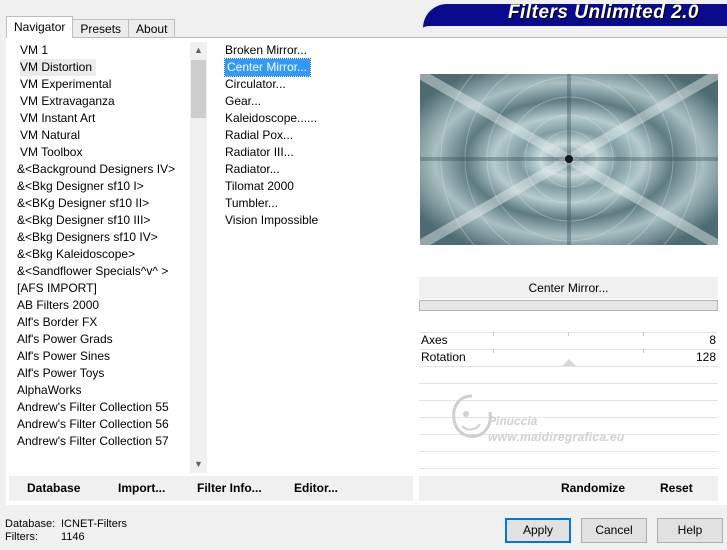 This screenshot has height=550, width=727. Describe the element at coordinates (102, 390) in the screenshot. I see `category-item: AlphaWorks` at that location.